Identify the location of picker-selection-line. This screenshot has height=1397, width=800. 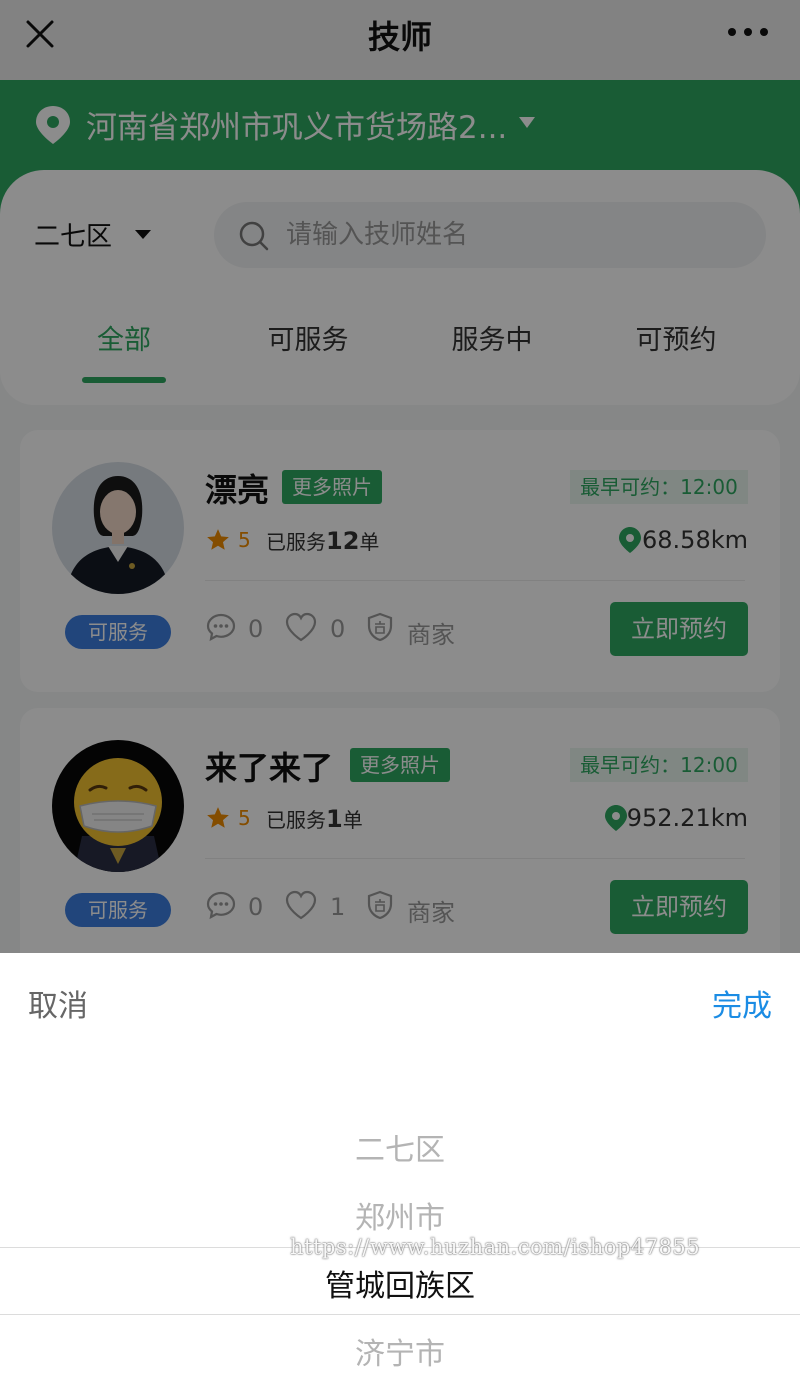
(400, 1314).